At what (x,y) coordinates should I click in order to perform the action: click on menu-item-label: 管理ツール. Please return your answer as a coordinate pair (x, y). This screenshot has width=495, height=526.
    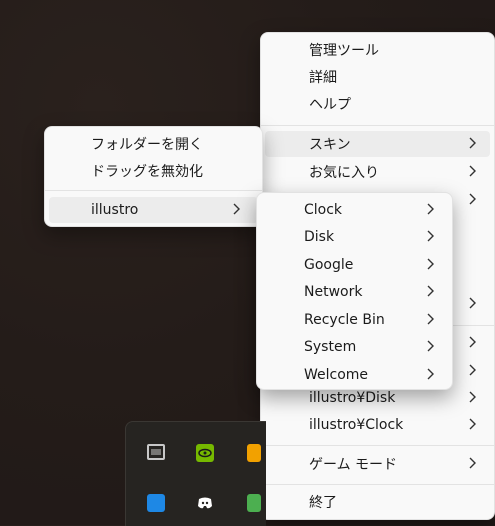
    Looking at the image, I should click on (344, 51).